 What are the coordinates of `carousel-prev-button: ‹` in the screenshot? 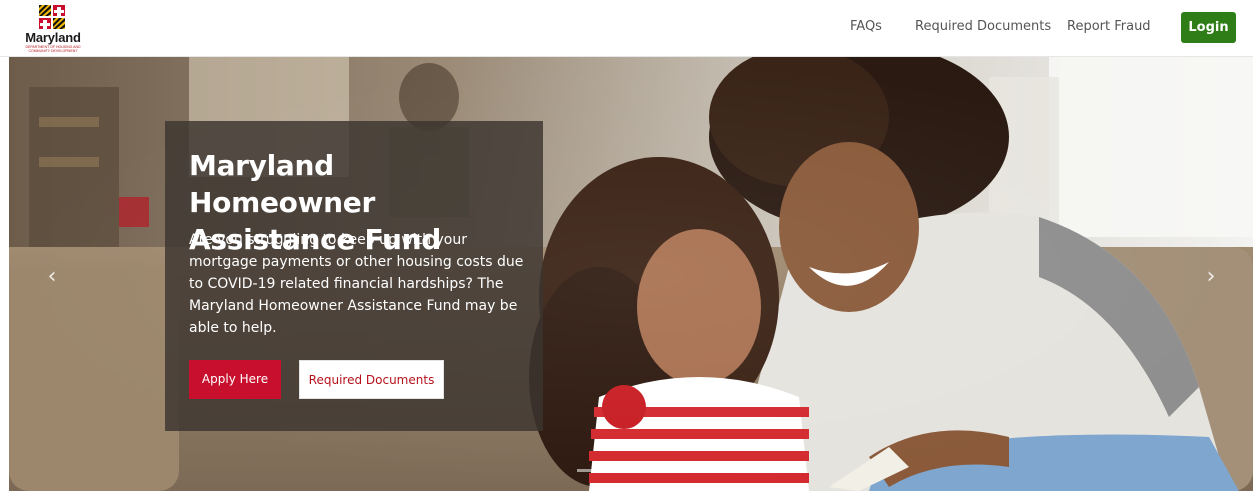 It's located at (52, 277).